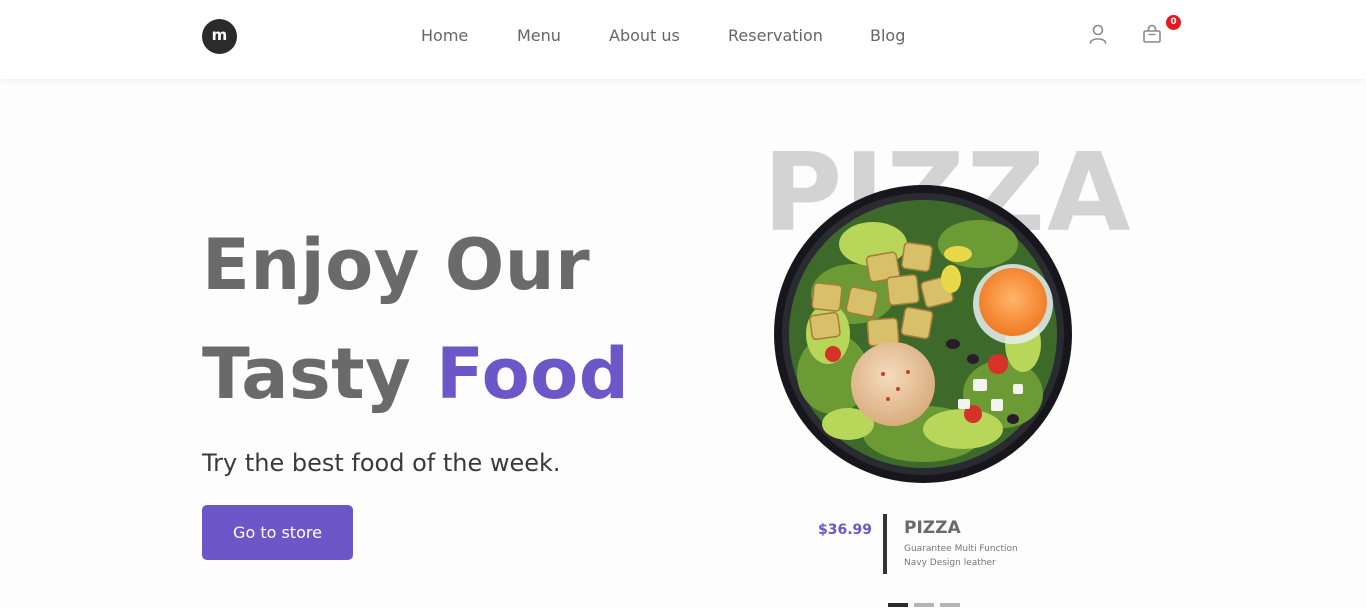  What do you see at coordinates (1173, 22) in the screenshot?
I see `cart-count-badge: 0` at bounding box center [1173, 22].